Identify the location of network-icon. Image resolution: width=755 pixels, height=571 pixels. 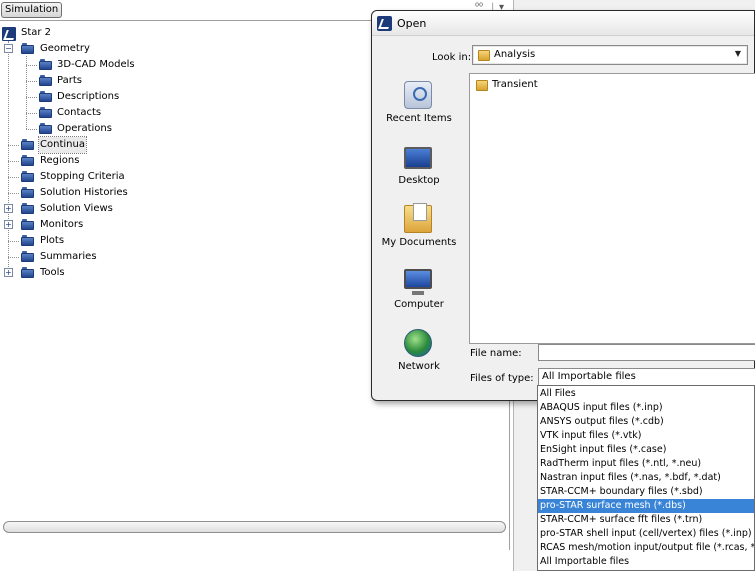
(418, 343).